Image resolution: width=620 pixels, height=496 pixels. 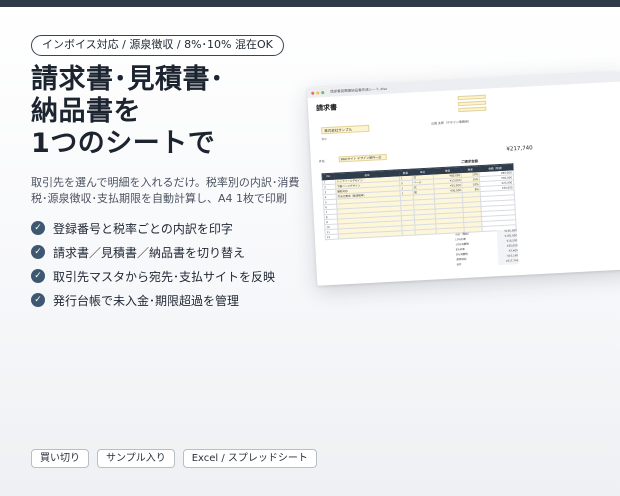 What do you see at coordinates (451, 122) in the screenshot?
I see `sender-name: 山田 太郎（デザイン事務所）` at bounding box center [451, 122].